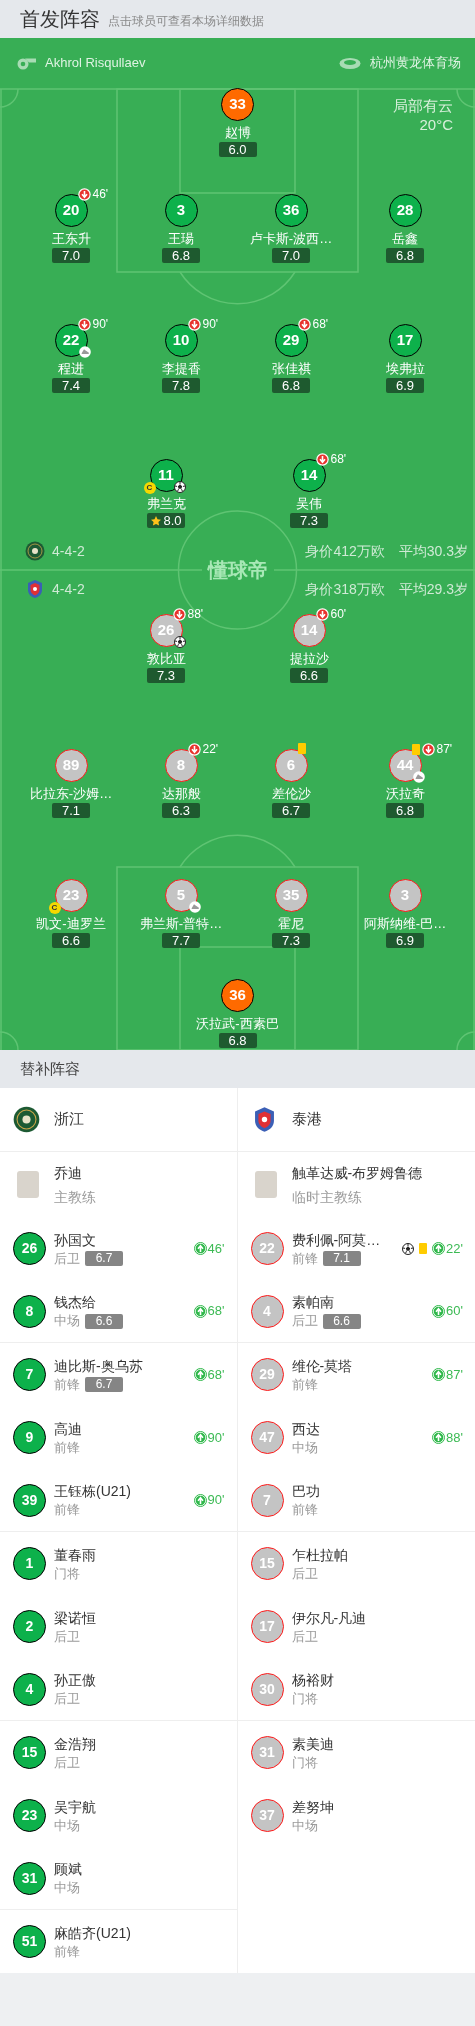 Image resolution: width=475 pixels, height=2026 pixels. Describe the element at coordinates (29, 1815) in the screenshot. I see `shirt-number: 23` at that location.